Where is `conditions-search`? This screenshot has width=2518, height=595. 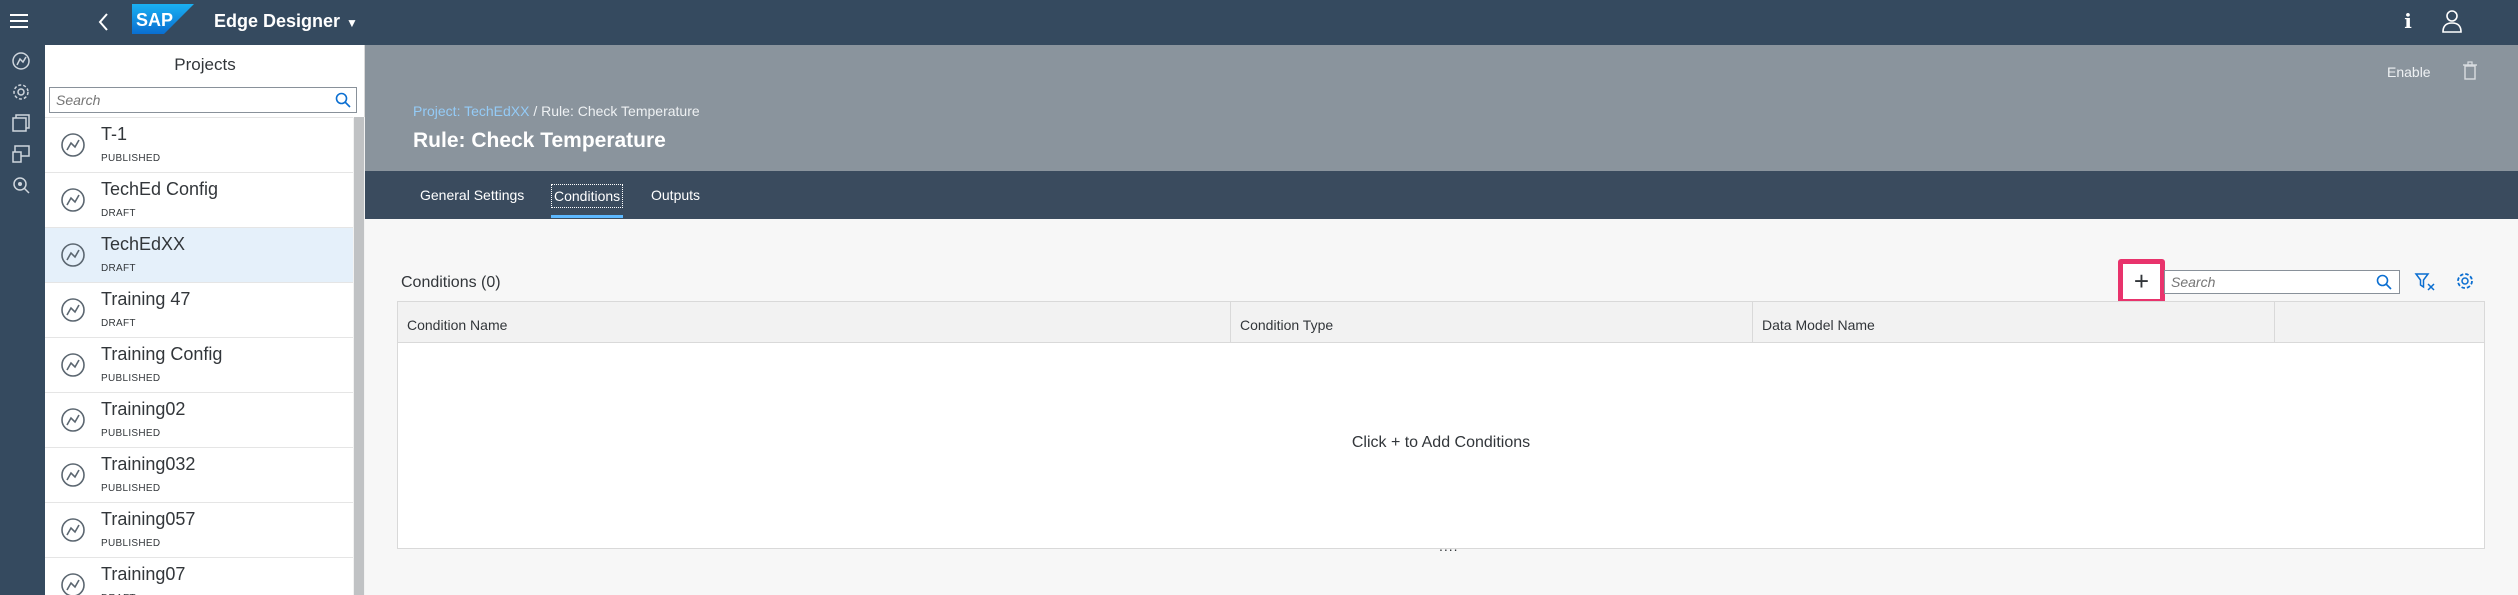 conditions-search is located at coordinates (2282, 282).